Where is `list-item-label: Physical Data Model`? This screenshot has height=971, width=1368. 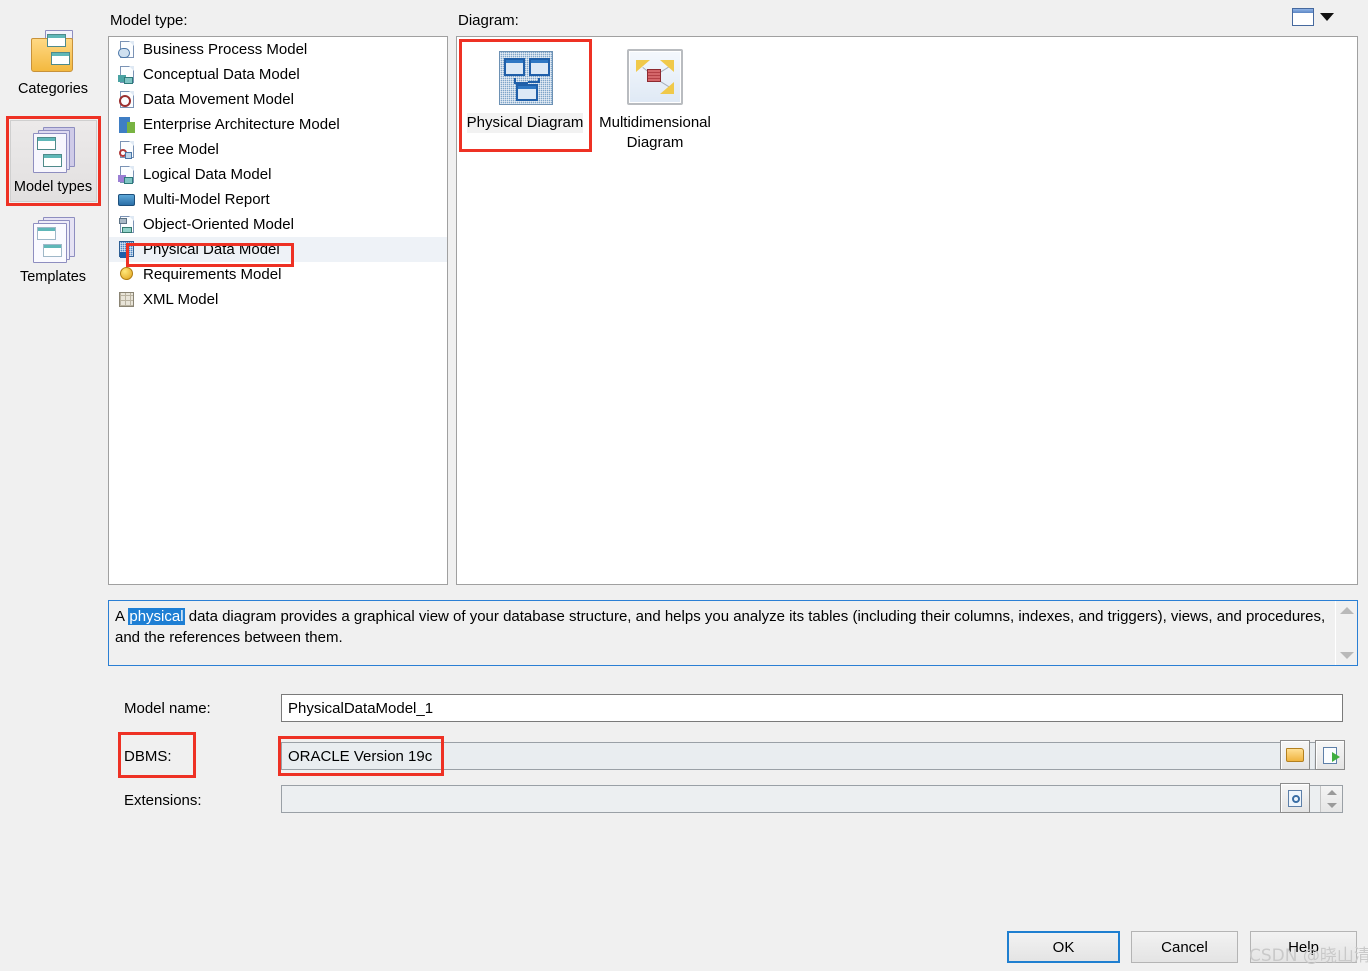
list-item-label: Physical Data Model is located at coordinates (211, 249).